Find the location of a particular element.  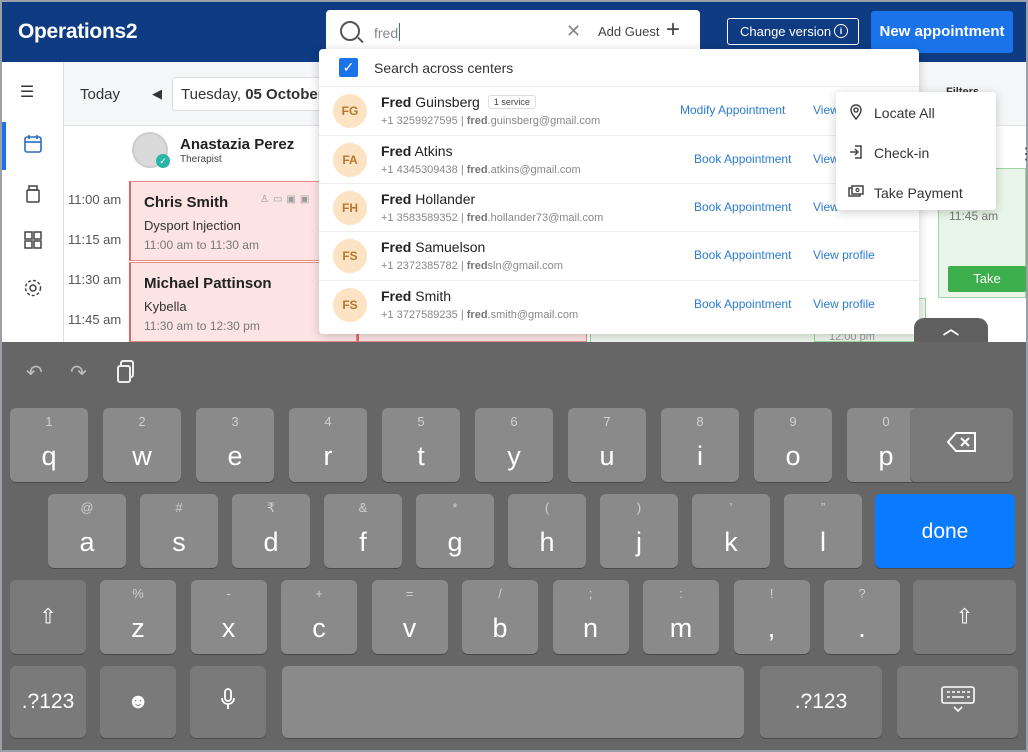

key-q: 1q is located at coordinates (49, 445).